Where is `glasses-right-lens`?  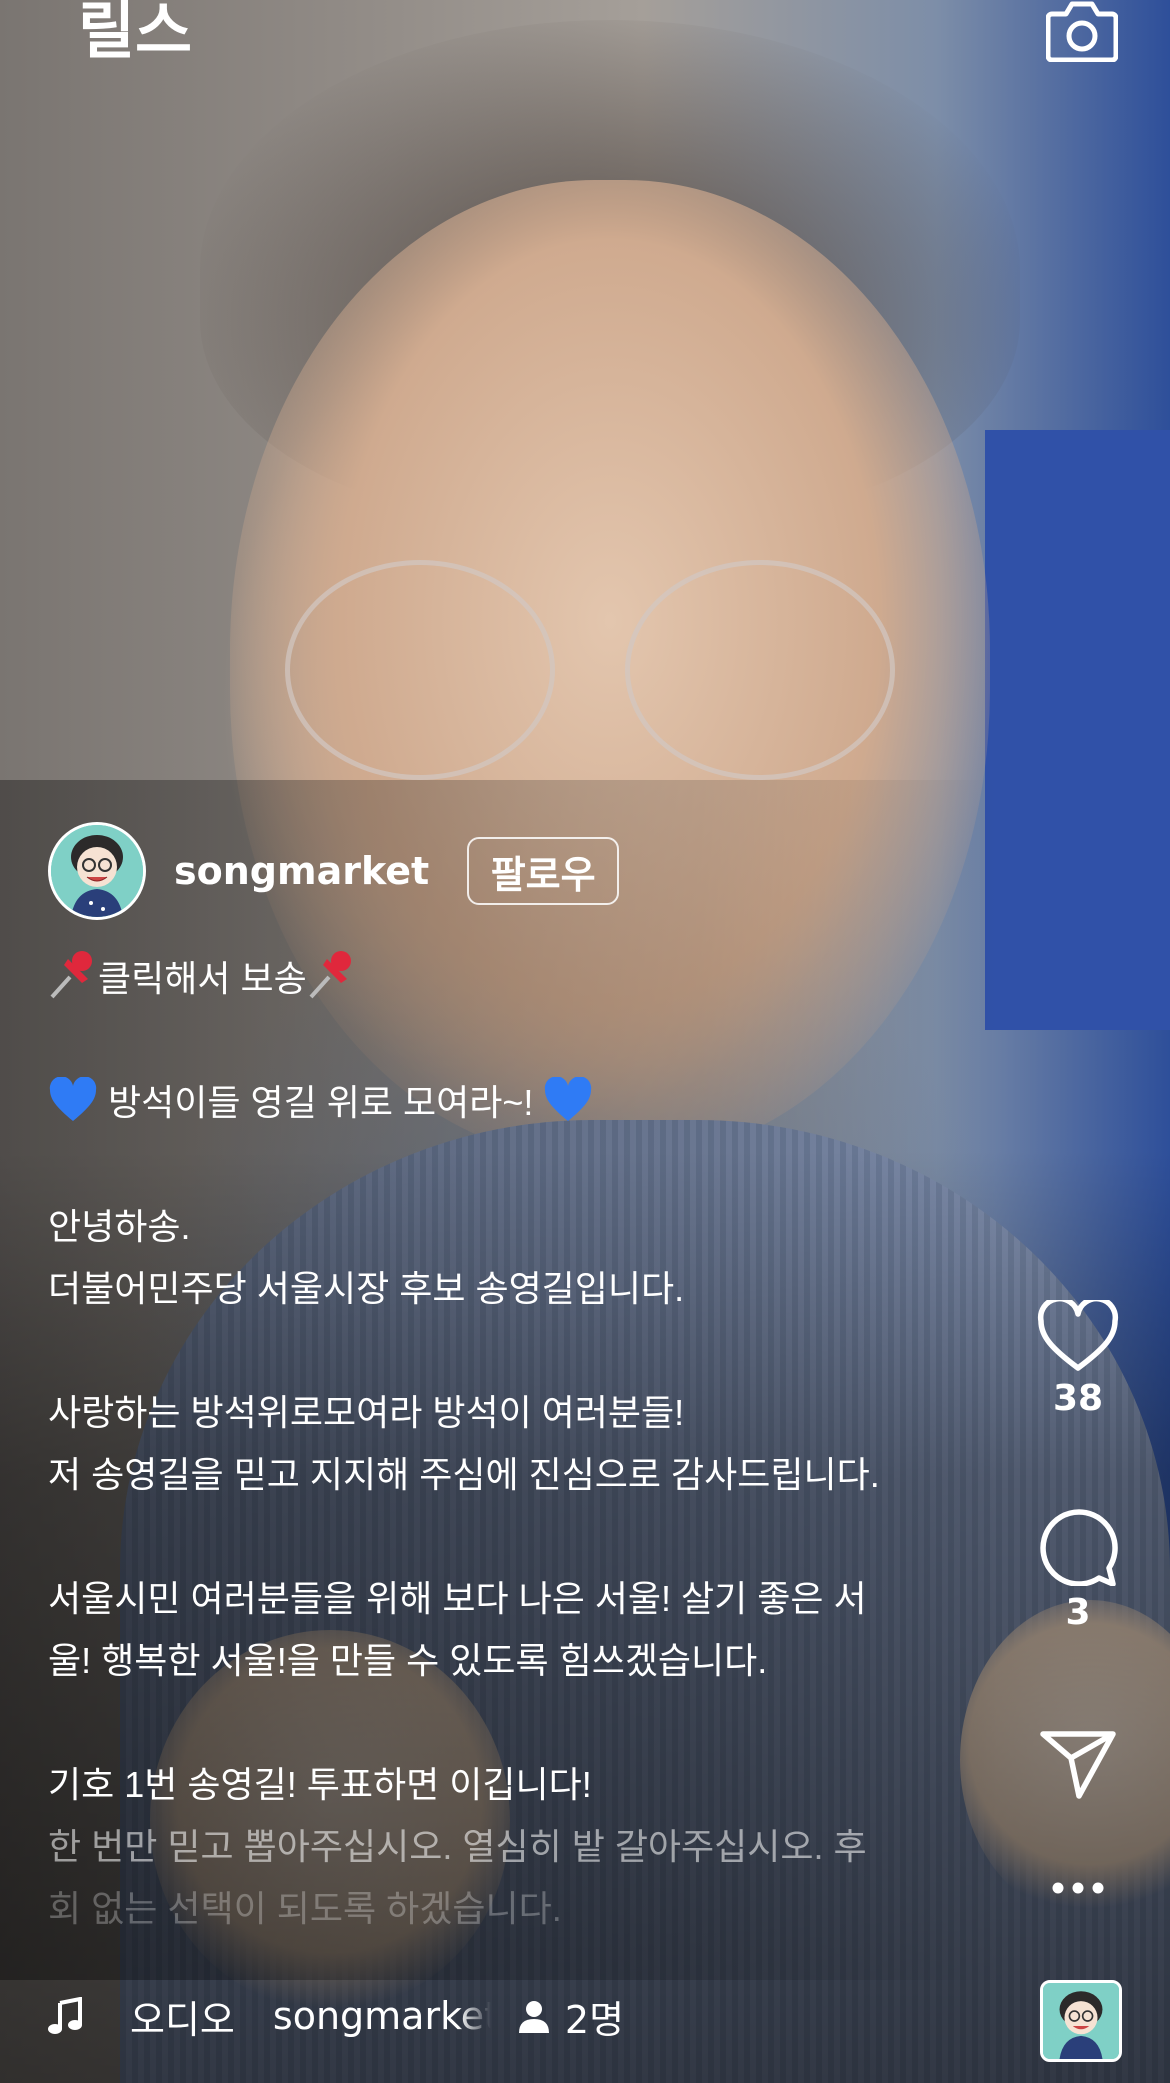 glasses-right-lens is located at coordinates (760, 670).